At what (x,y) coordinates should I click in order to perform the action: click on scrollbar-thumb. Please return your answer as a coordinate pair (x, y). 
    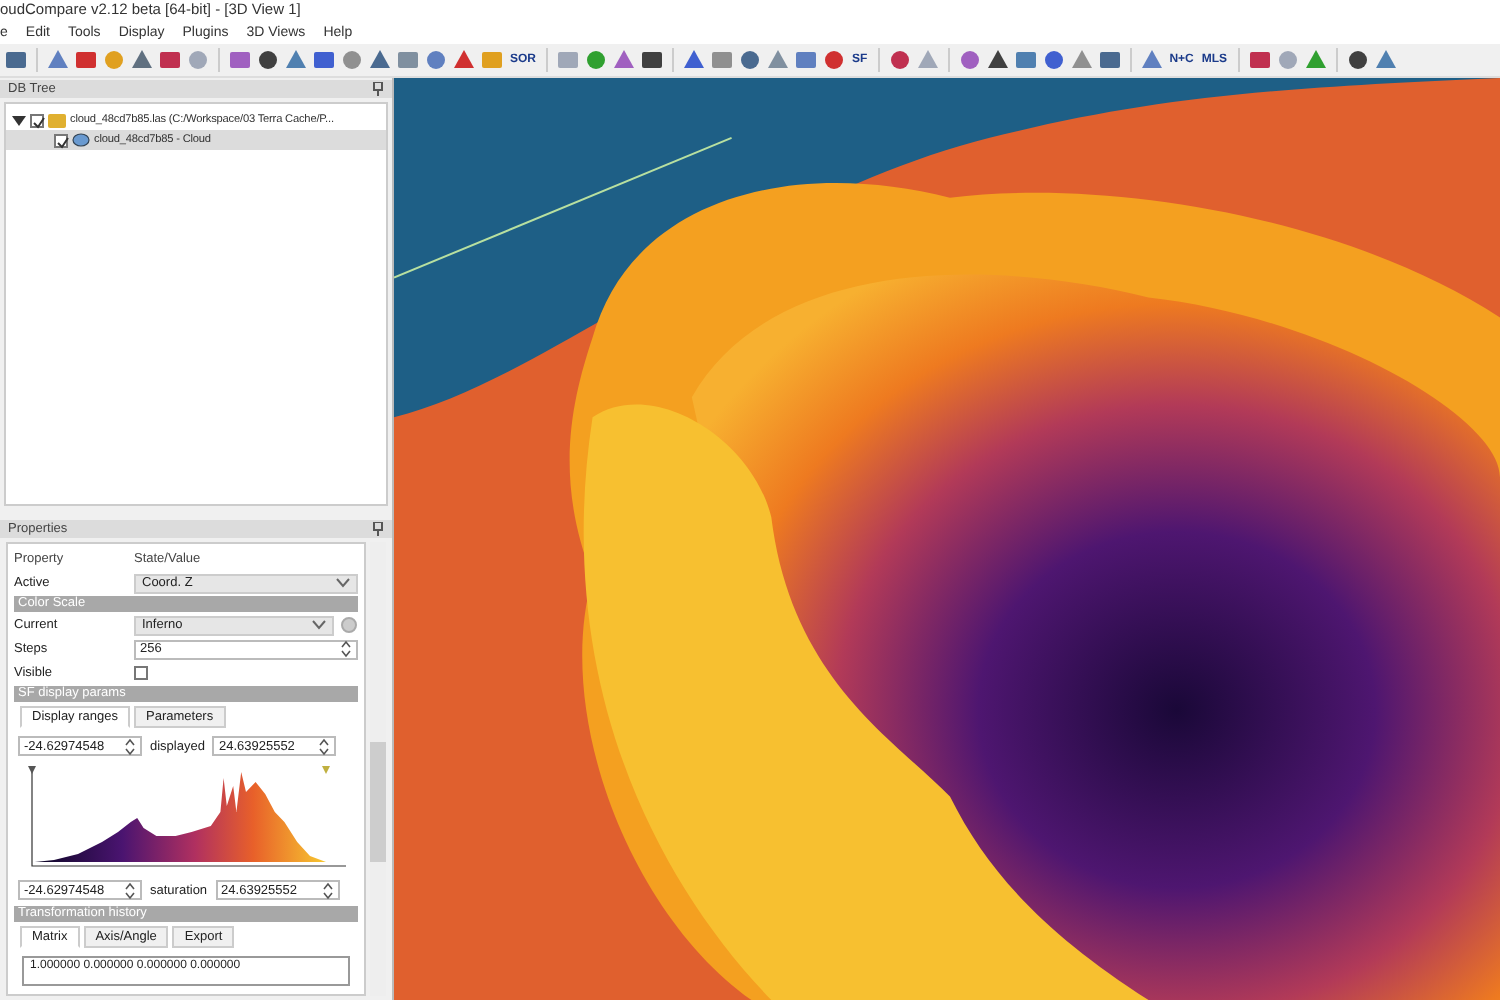
    Looking at the image, I should click on (378, 802).